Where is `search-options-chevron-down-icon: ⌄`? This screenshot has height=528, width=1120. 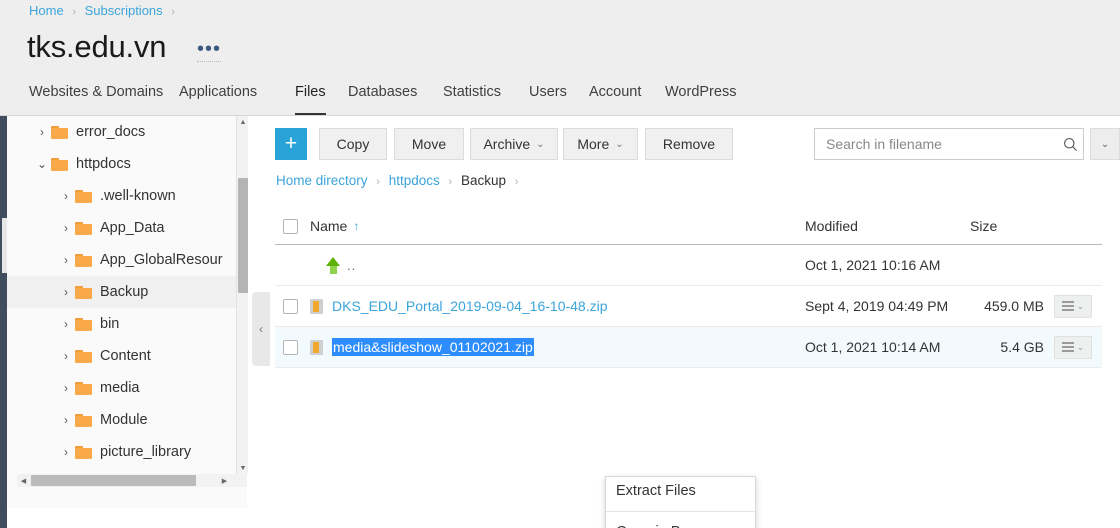 search-options-chevron-down-icon: ⌄ is located at coordinates (1105, 144).